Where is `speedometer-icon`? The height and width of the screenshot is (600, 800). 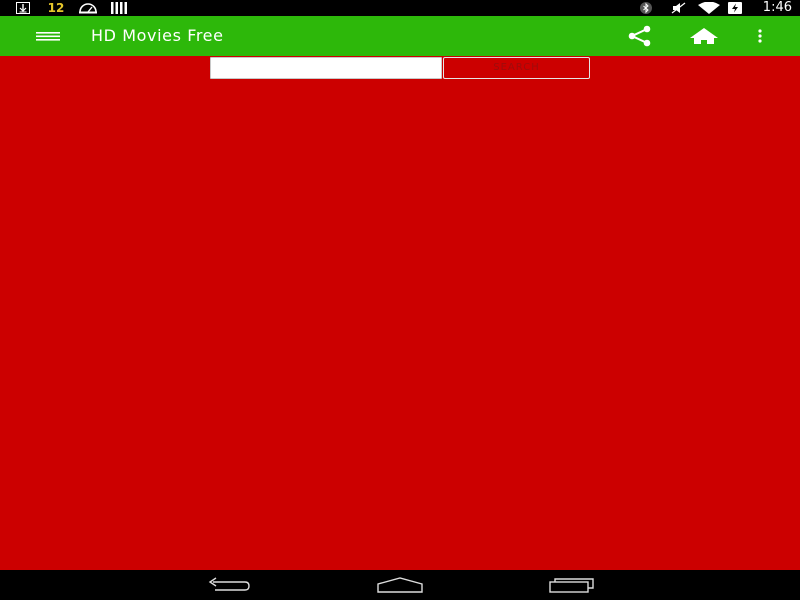 speedometer-icon is located at coordinates (88, 8).